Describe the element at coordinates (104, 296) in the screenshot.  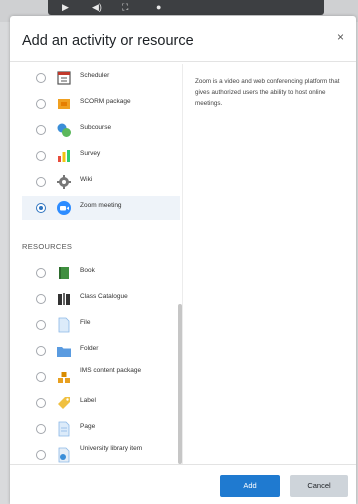
I see `item-label: Class Catalogue` at that location.